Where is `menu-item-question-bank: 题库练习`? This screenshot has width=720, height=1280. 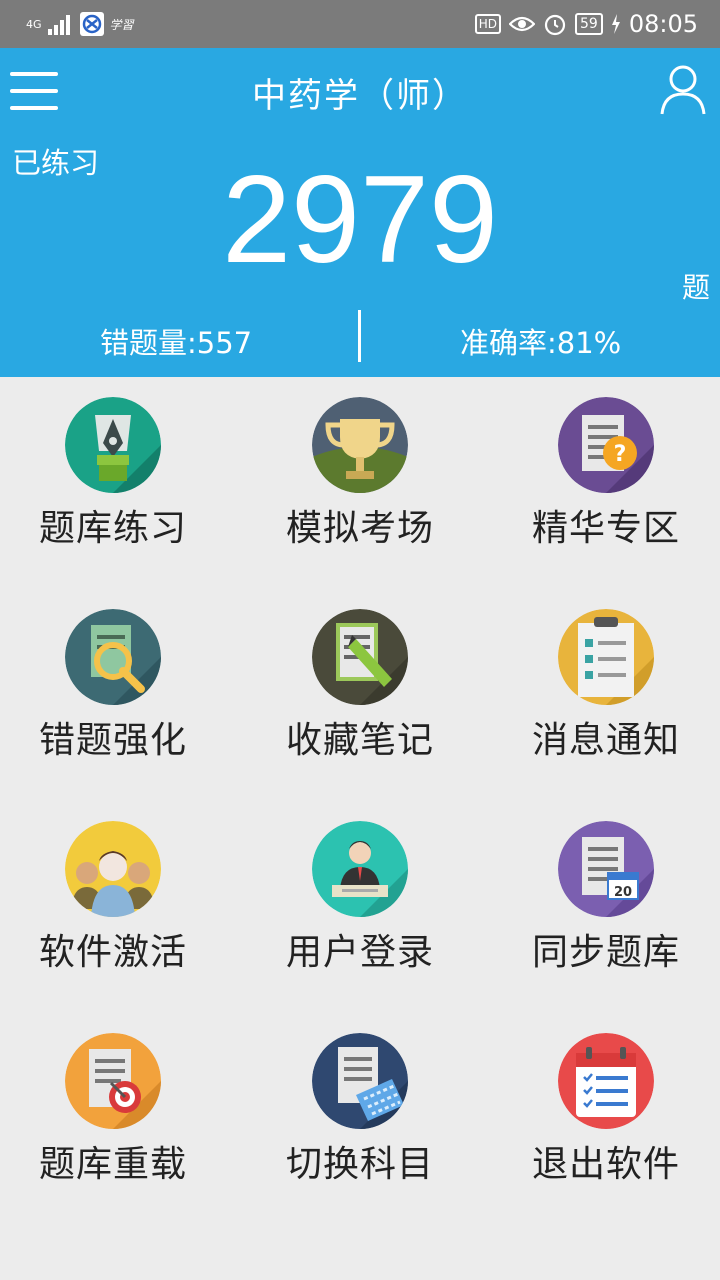 menu-item-question-bank: 题库练习 is located at coordinates (120, 483).